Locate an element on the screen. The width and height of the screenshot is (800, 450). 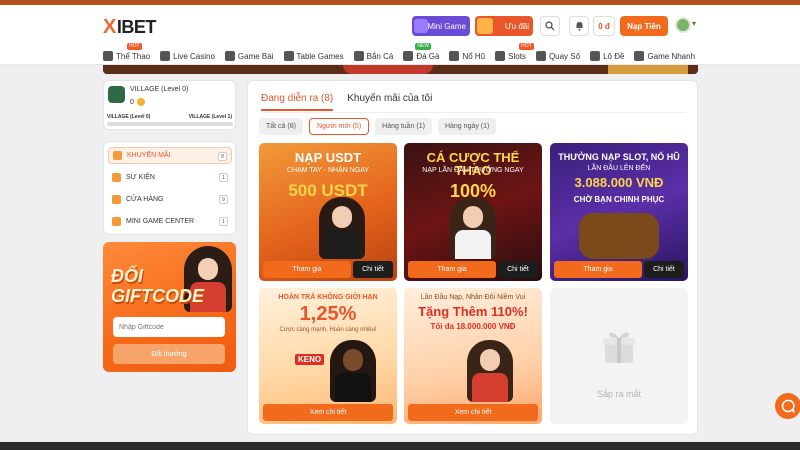
hero-banner is located at coordinates (400, 69).